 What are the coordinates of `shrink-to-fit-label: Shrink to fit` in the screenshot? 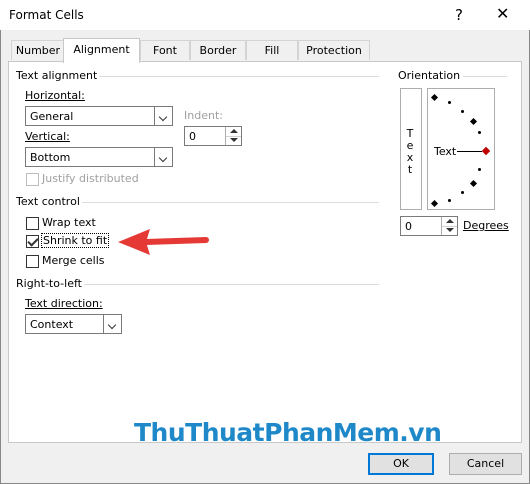 It's located at (75, 240).